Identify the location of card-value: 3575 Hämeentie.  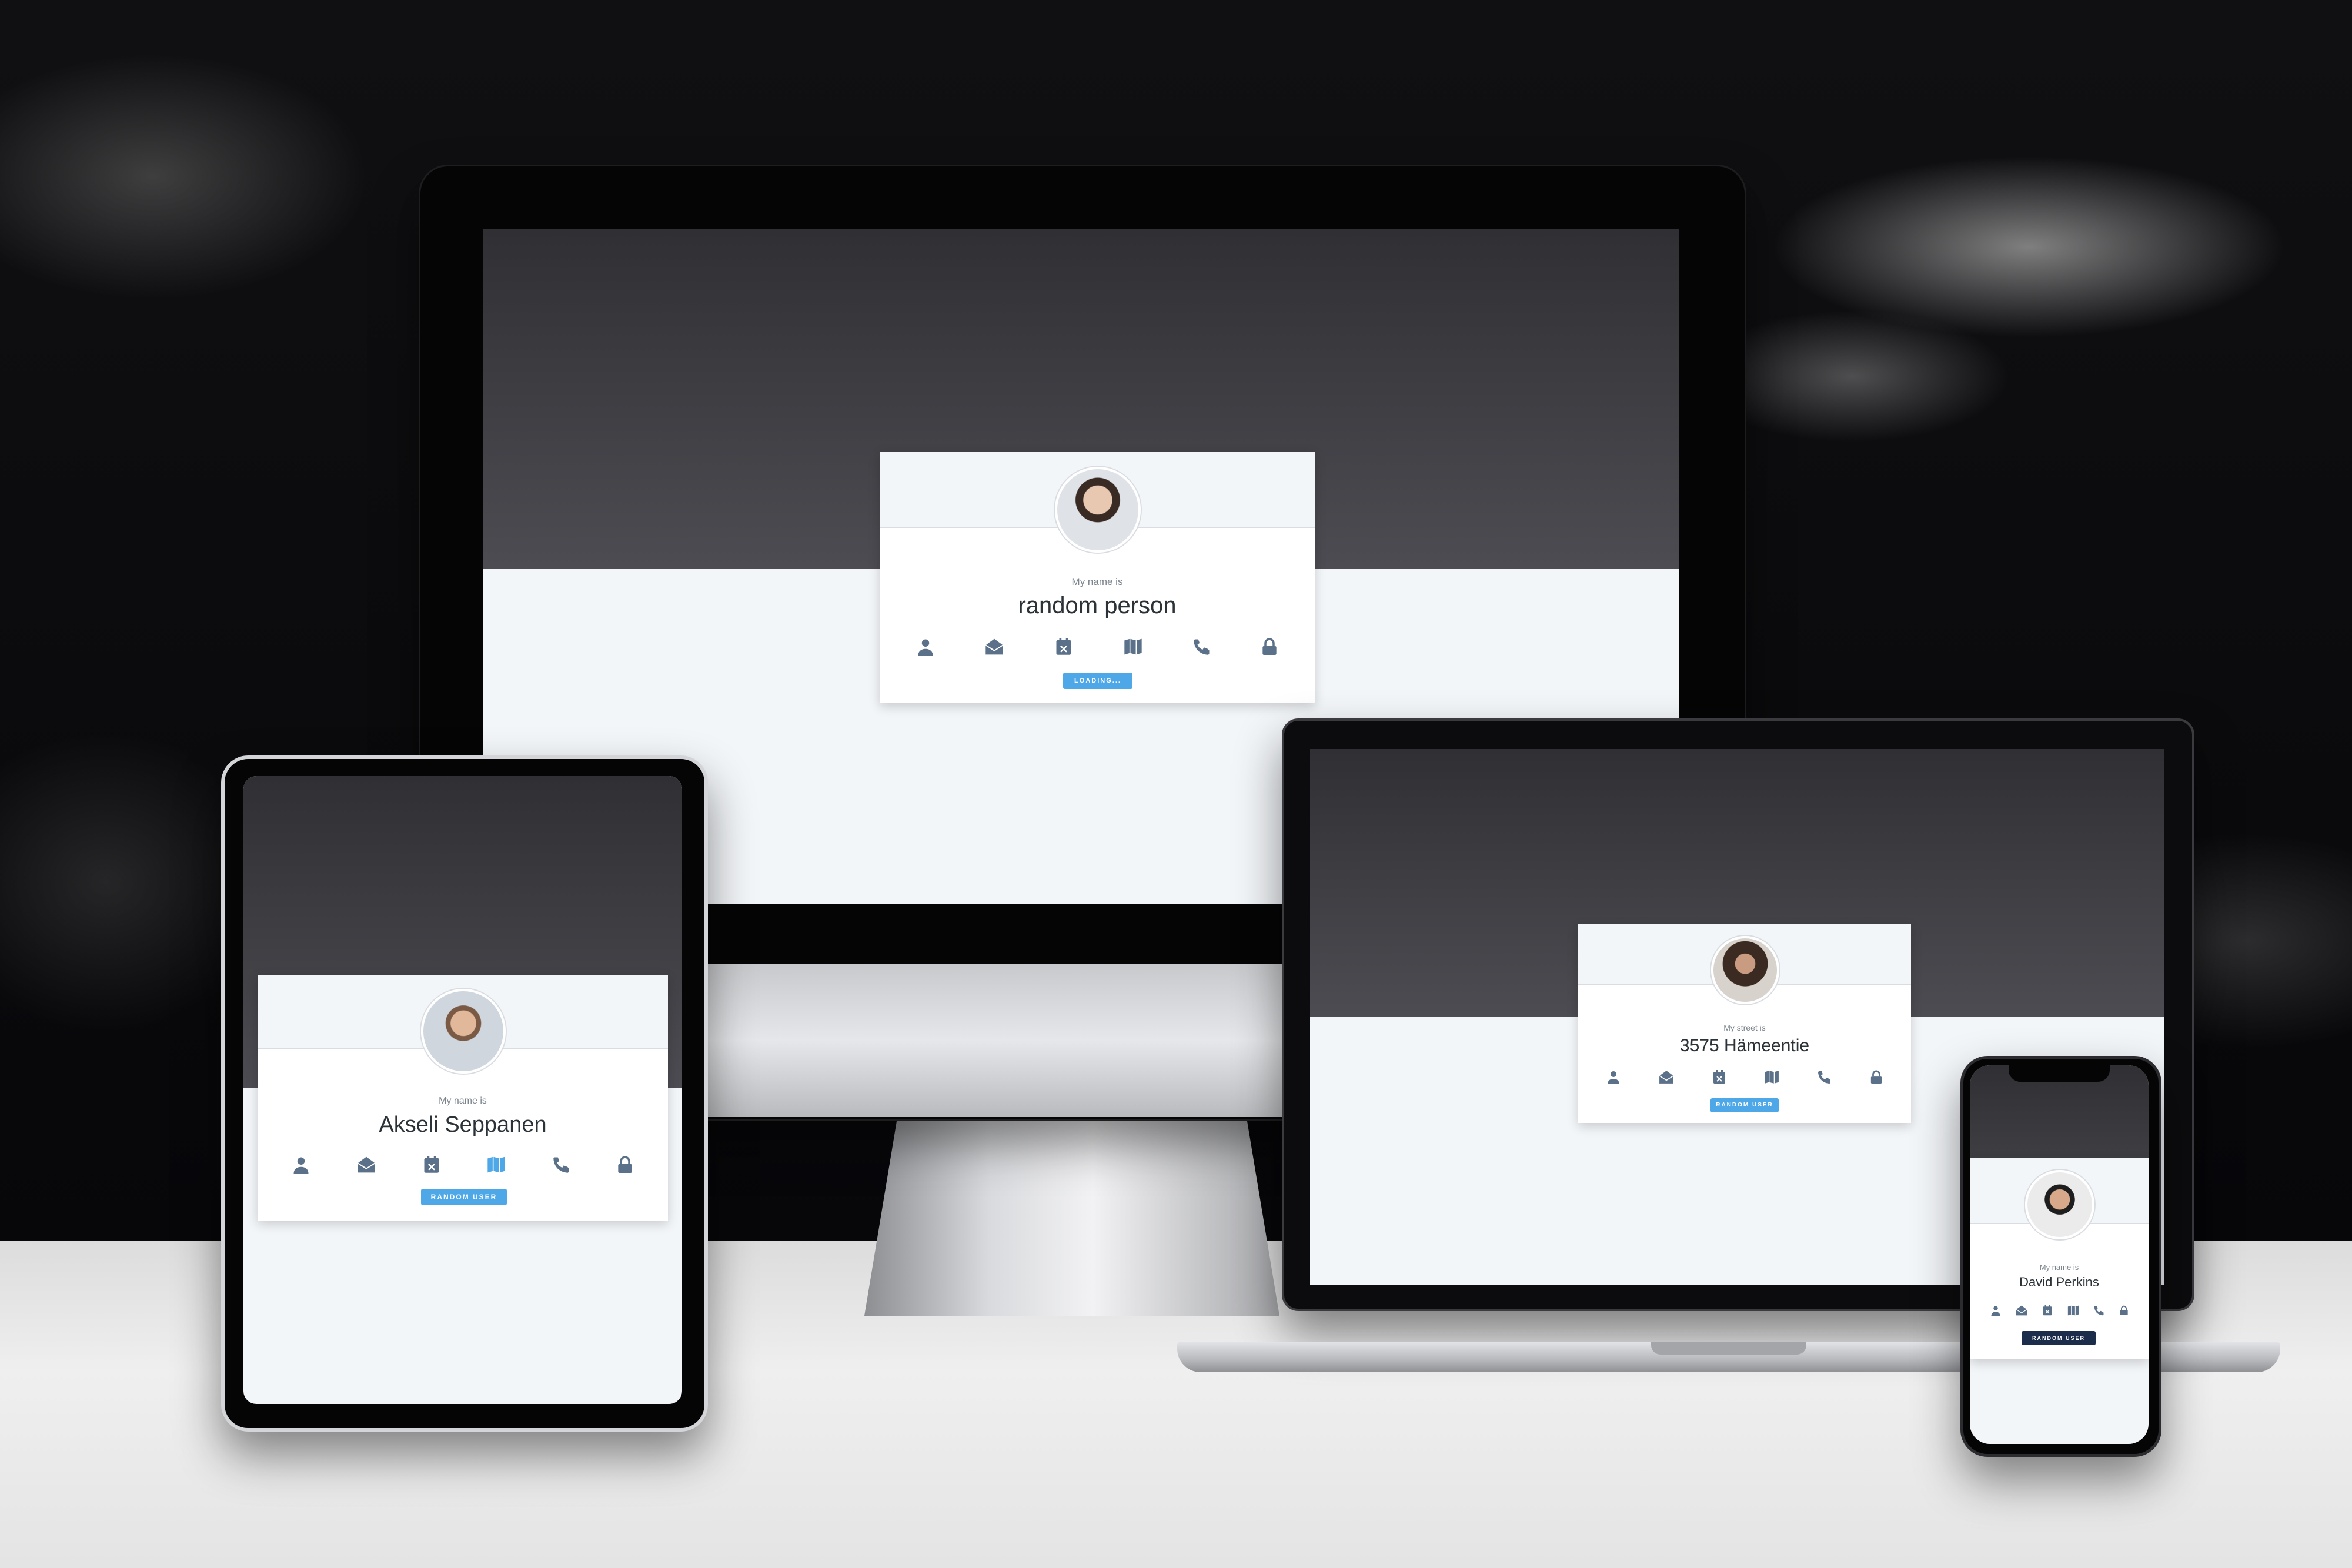
(1744, 1045).